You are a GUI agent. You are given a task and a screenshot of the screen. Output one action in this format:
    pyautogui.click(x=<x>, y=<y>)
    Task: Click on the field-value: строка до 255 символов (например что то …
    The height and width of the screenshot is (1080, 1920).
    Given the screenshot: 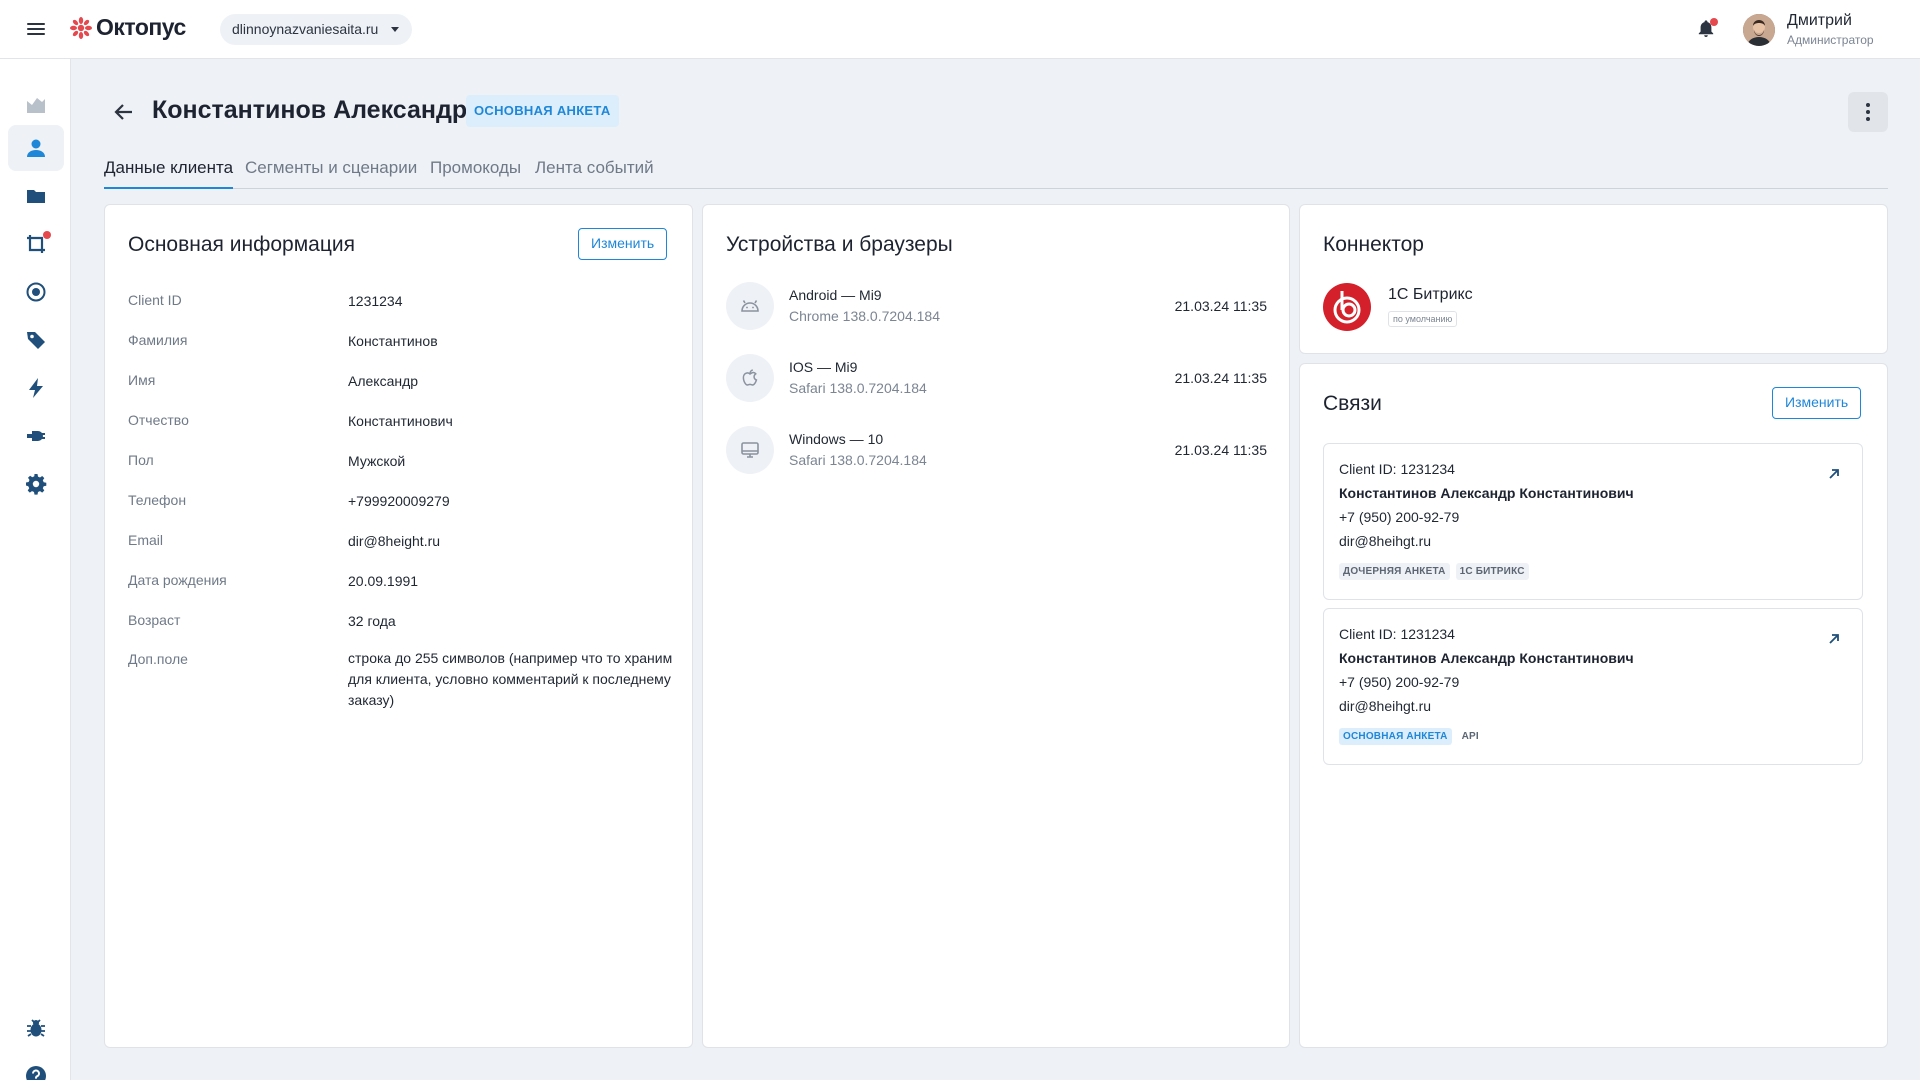 What is the action you would take?
    pyautogui.click(x=510, y=679)
    